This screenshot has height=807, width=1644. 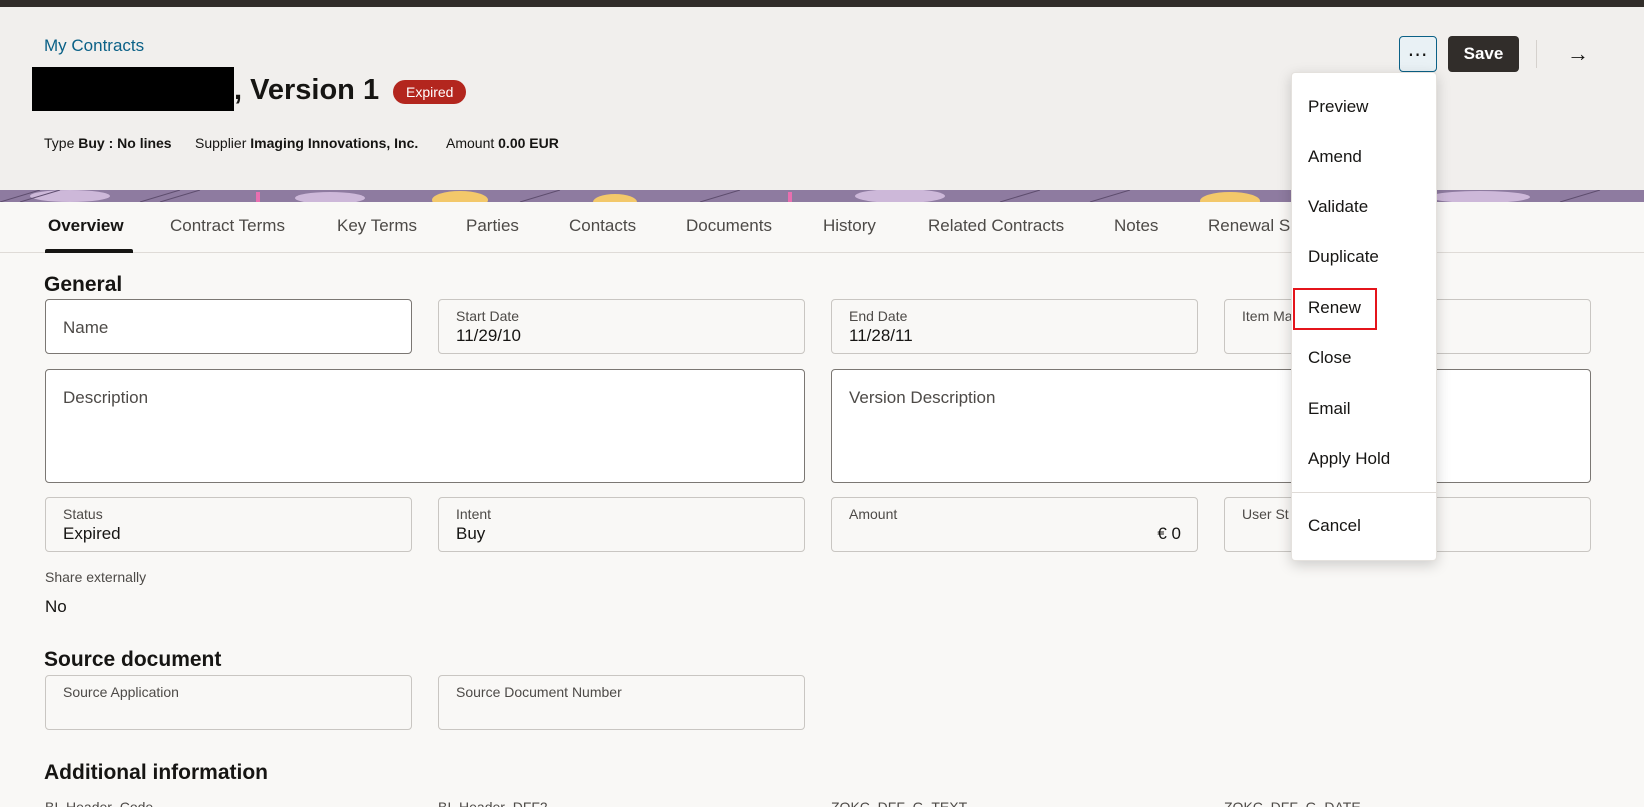 What do you see at coordinates (1343, 257) in the screenshot?
I see `menu-item-duplicate: Duplicate` at bounding box center [1343, 257].